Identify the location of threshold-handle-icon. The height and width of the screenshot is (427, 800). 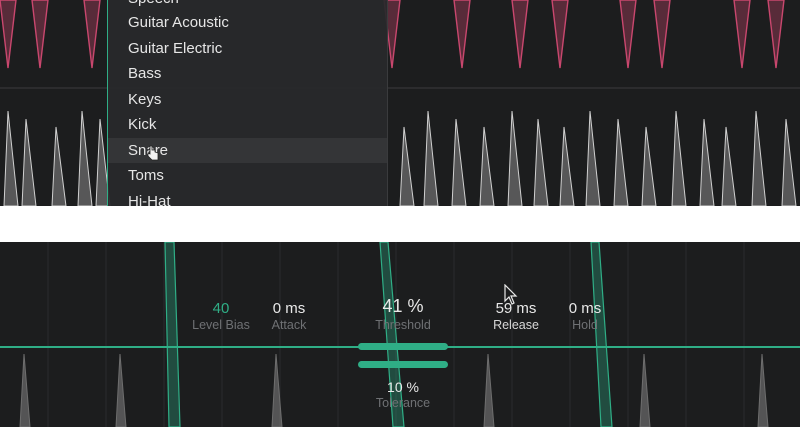
(403, 355).